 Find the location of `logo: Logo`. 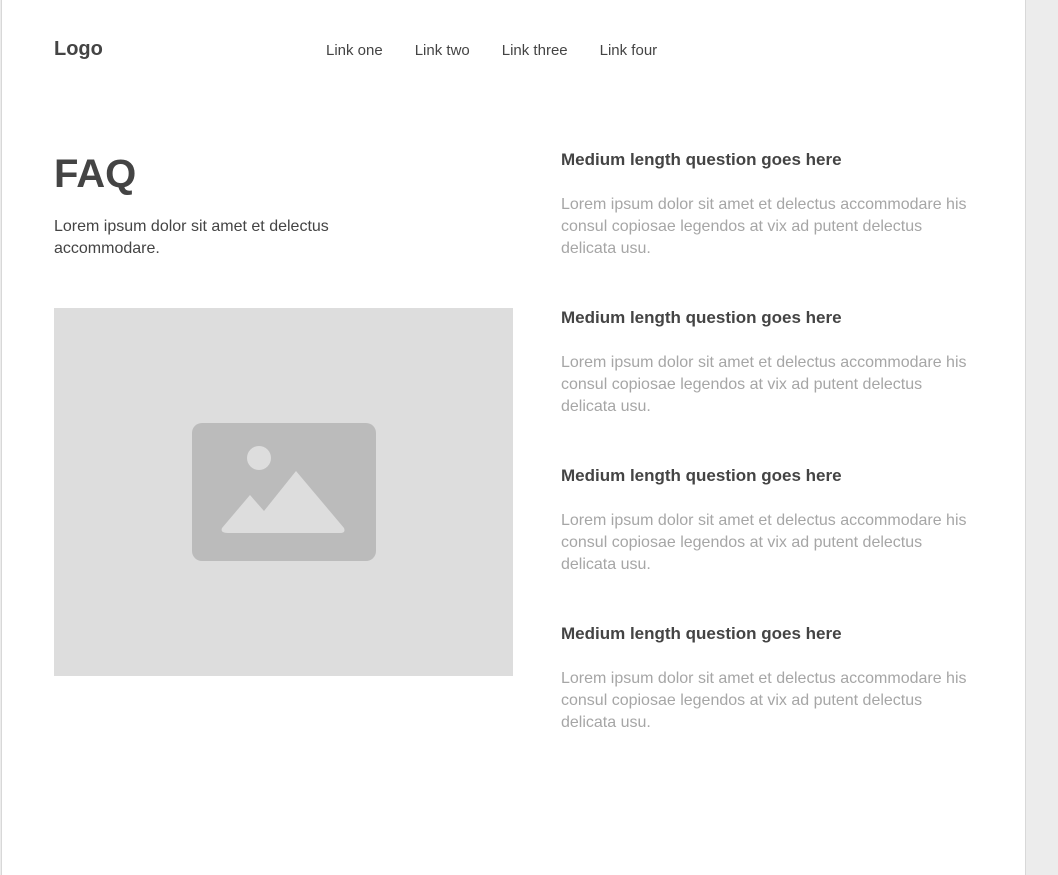

logo: Logo is located at coordinates (78, 49).